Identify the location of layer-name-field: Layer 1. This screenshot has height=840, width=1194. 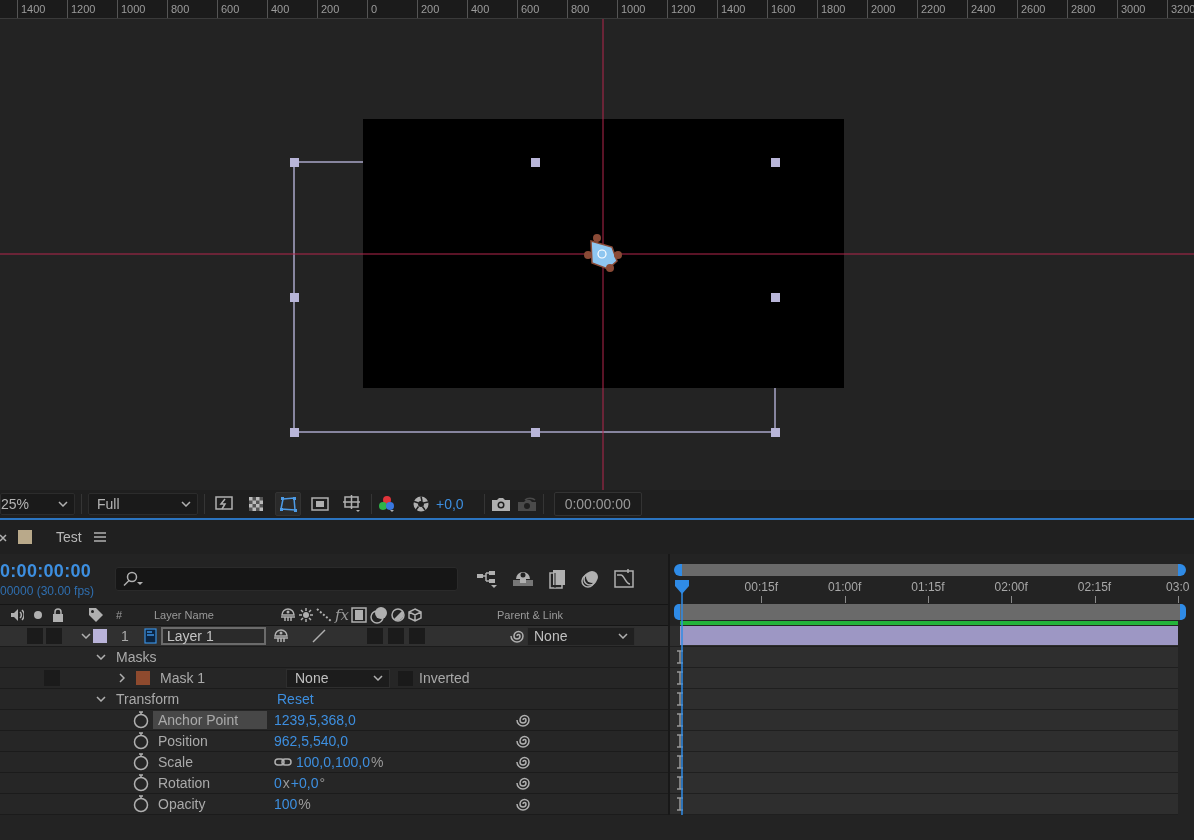
(213, 636).